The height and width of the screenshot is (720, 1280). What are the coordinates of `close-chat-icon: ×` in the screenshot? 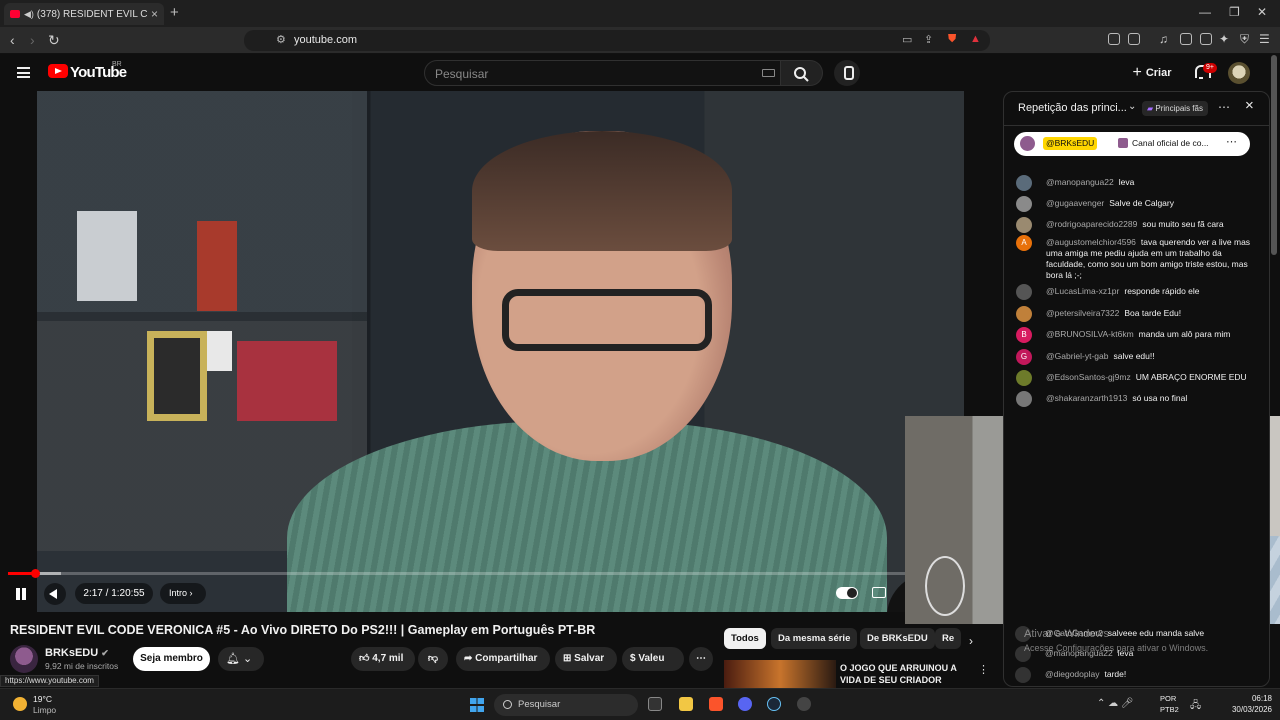 It's located at (1249, 105).